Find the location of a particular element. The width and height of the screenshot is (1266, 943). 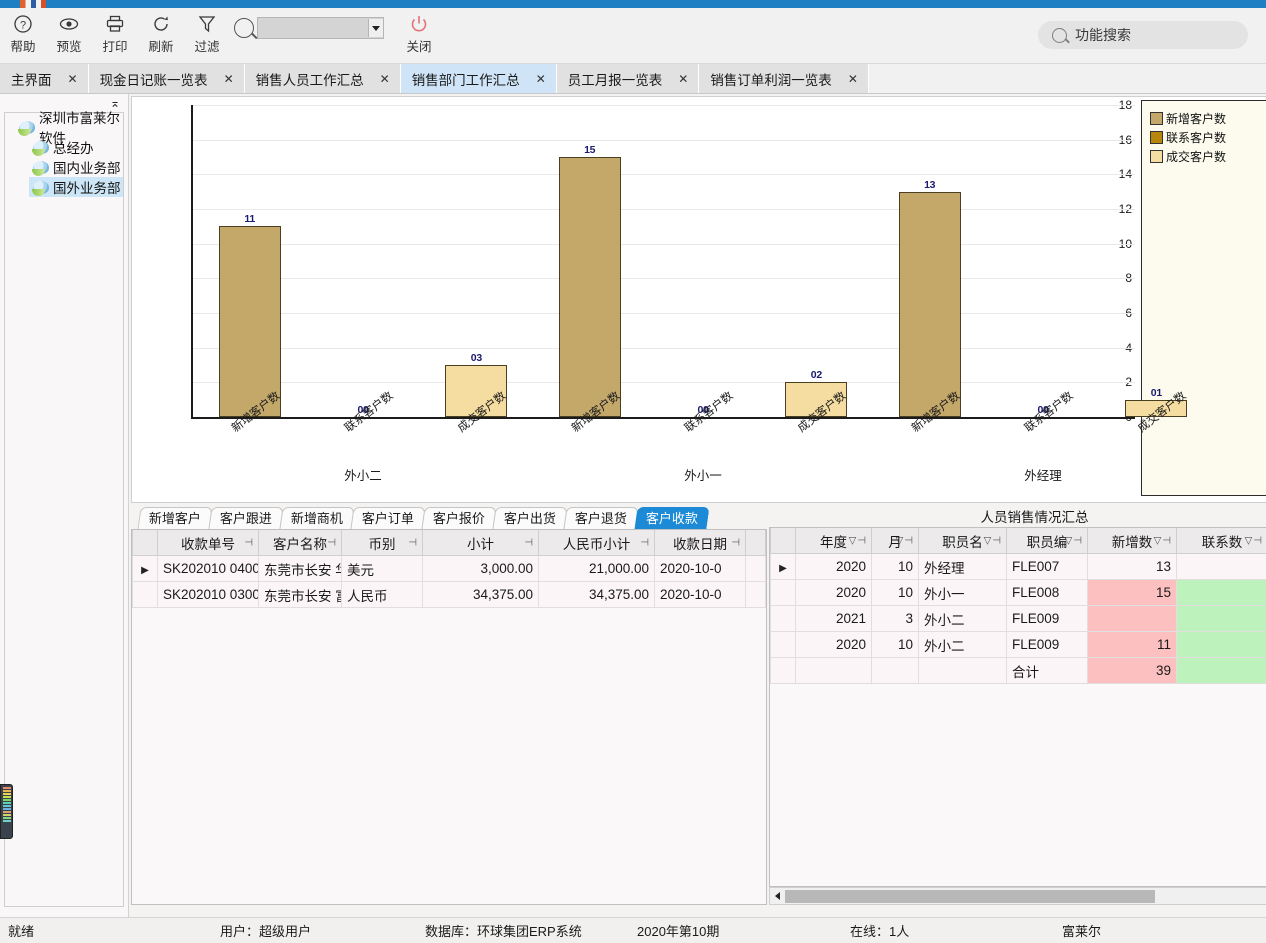

column-header-2: 币别 ⊣ is located at coordinates (382, 543).